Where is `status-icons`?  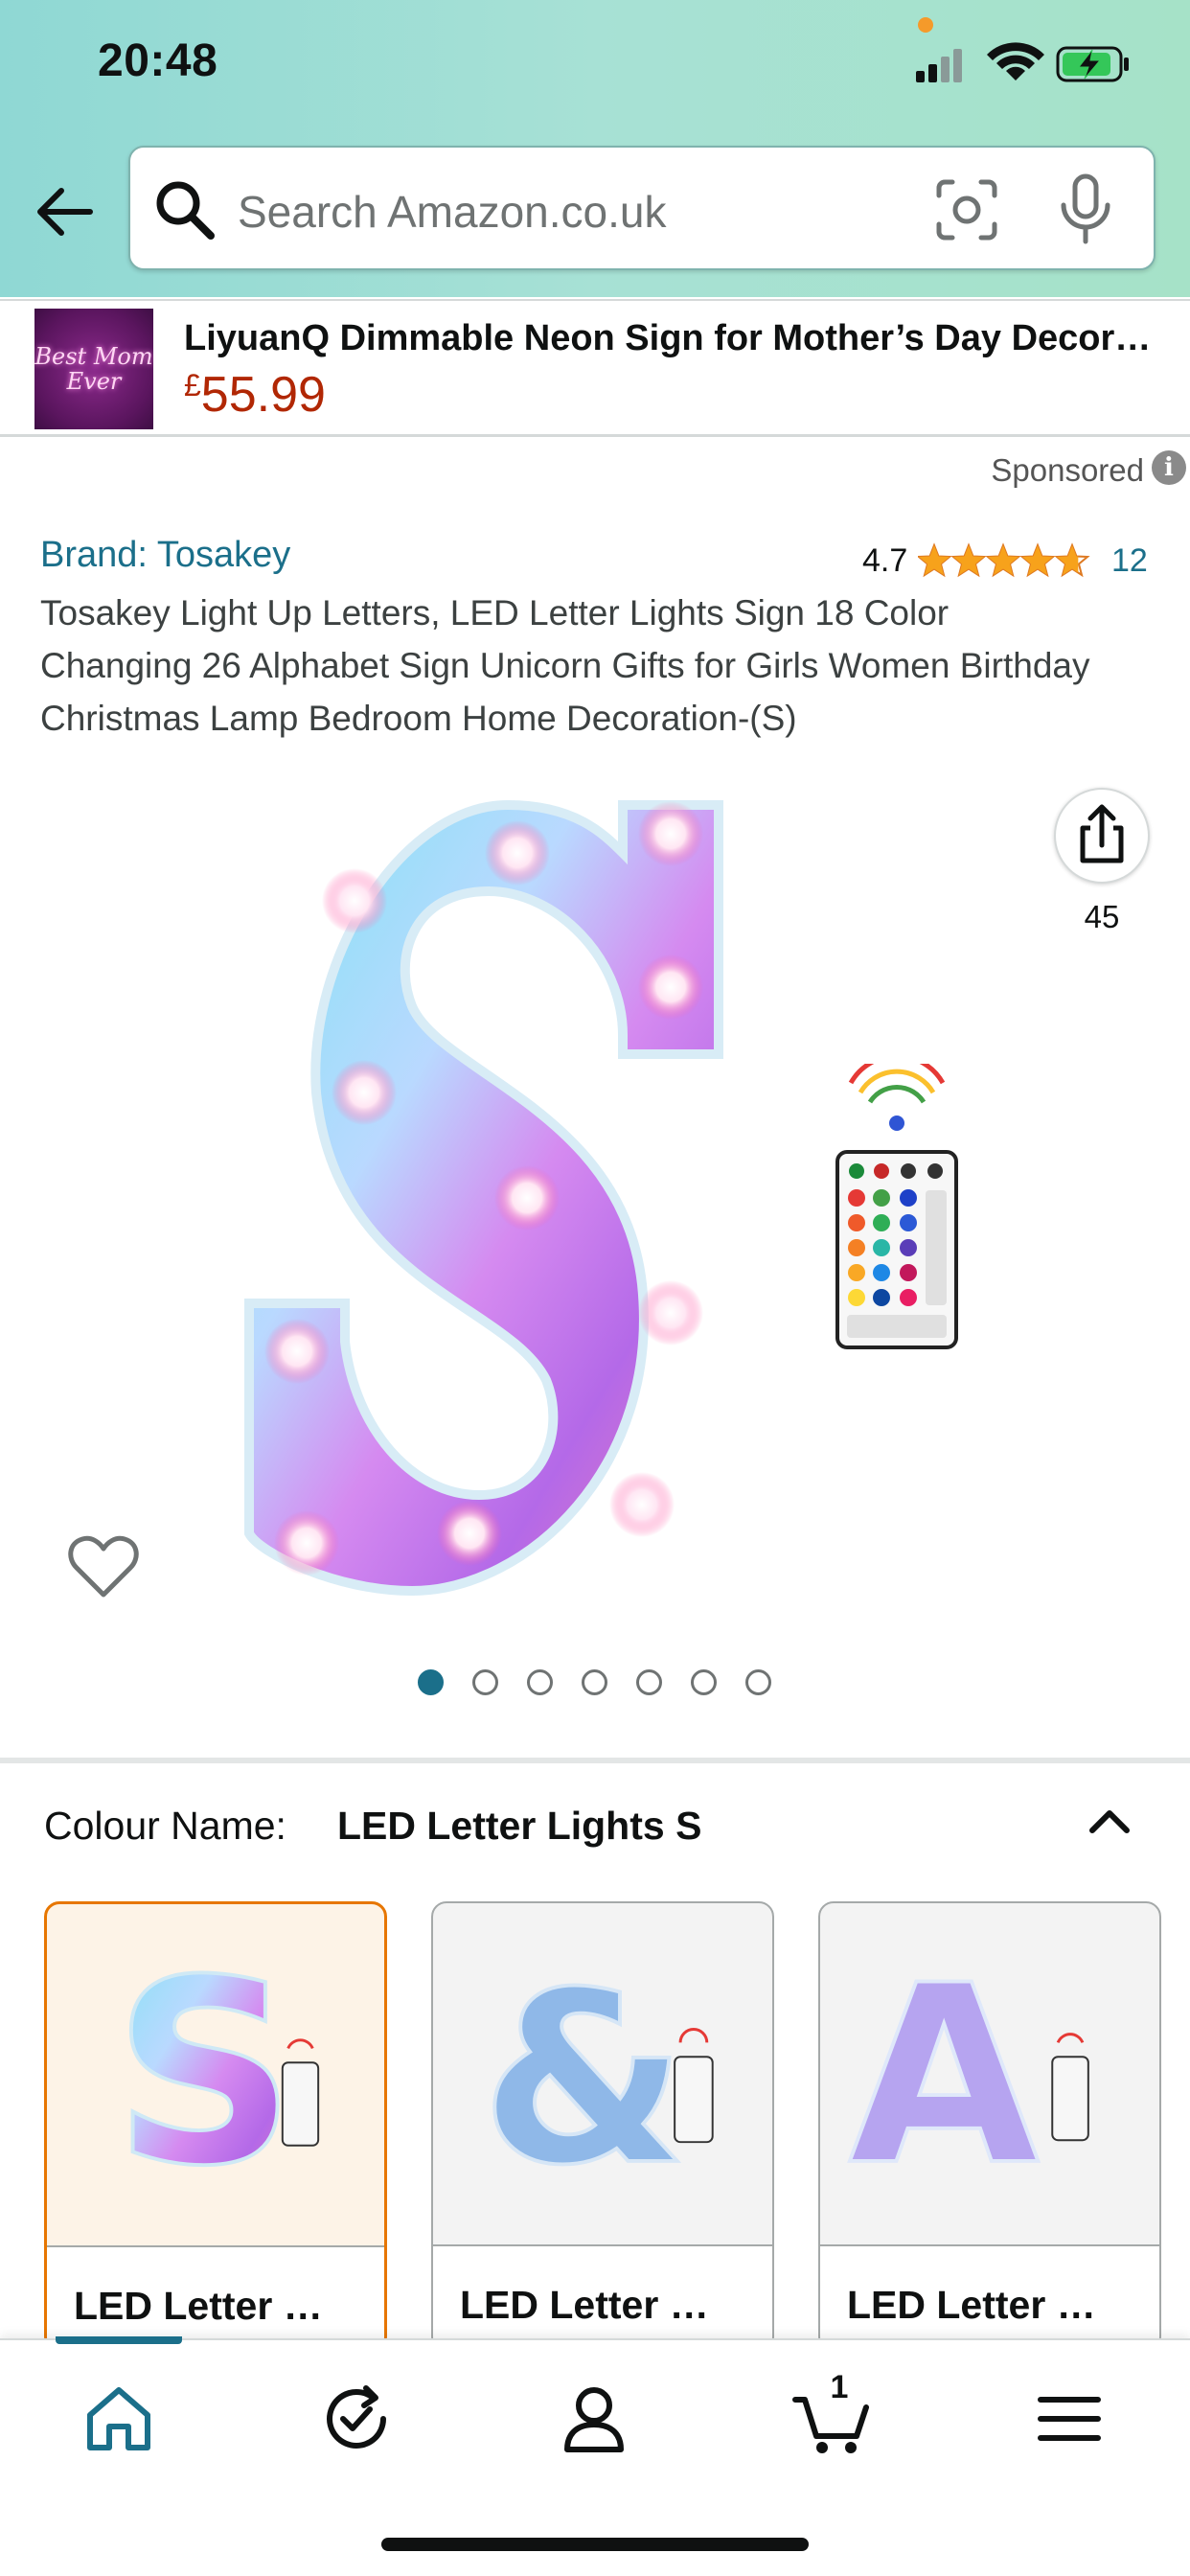 status-icons is located at coordinates (1022, 62).